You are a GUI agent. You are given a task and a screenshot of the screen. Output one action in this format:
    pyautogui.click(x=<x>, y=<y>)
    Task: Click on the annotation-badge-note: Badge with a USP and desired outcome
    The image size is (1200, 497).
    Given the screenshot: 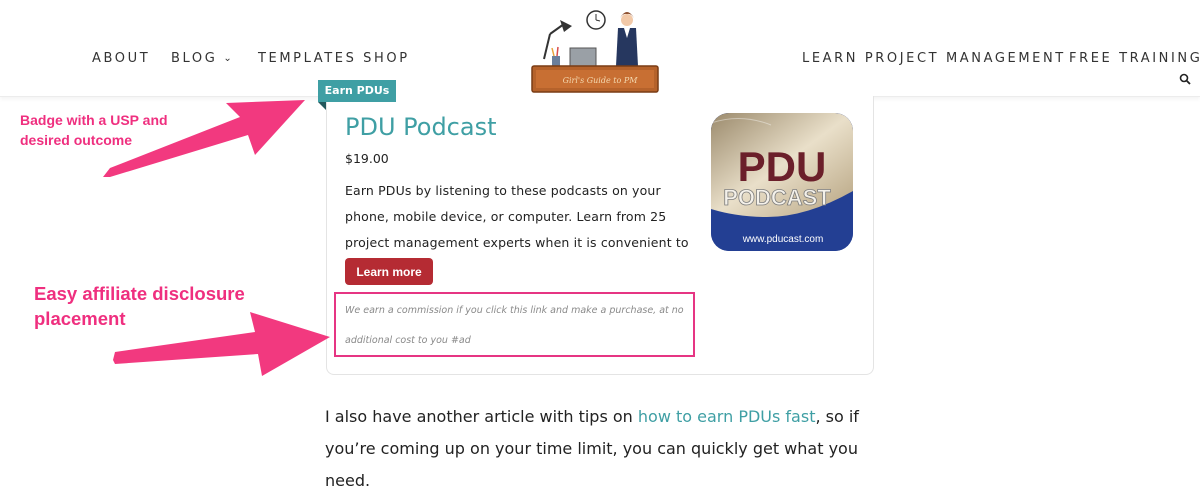 What is the action you would take?
    pyautogui.click(x=94, y=130)
    